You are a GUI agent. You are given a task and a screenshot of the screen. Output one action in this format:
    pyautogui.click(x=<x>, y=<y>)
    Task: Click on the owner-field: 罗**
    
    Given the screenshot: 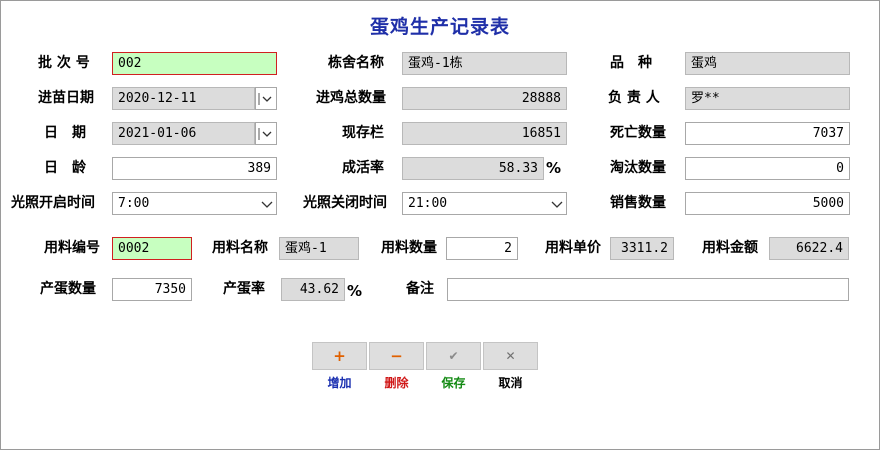 What is the action you would take?
    pyautogui.click(x=767, y=98)
    